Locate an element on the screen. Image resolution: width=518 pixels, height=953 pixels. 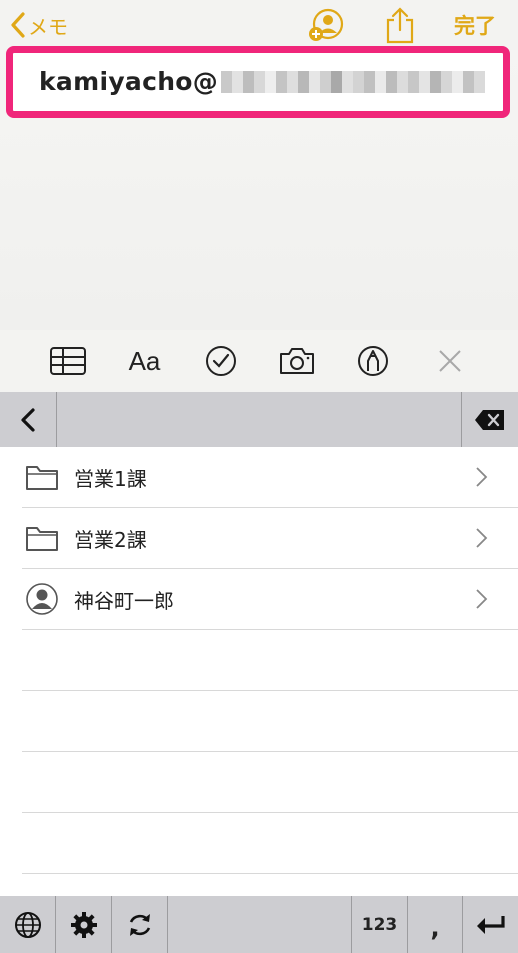
table-icon is located at coordinates (68, 361).